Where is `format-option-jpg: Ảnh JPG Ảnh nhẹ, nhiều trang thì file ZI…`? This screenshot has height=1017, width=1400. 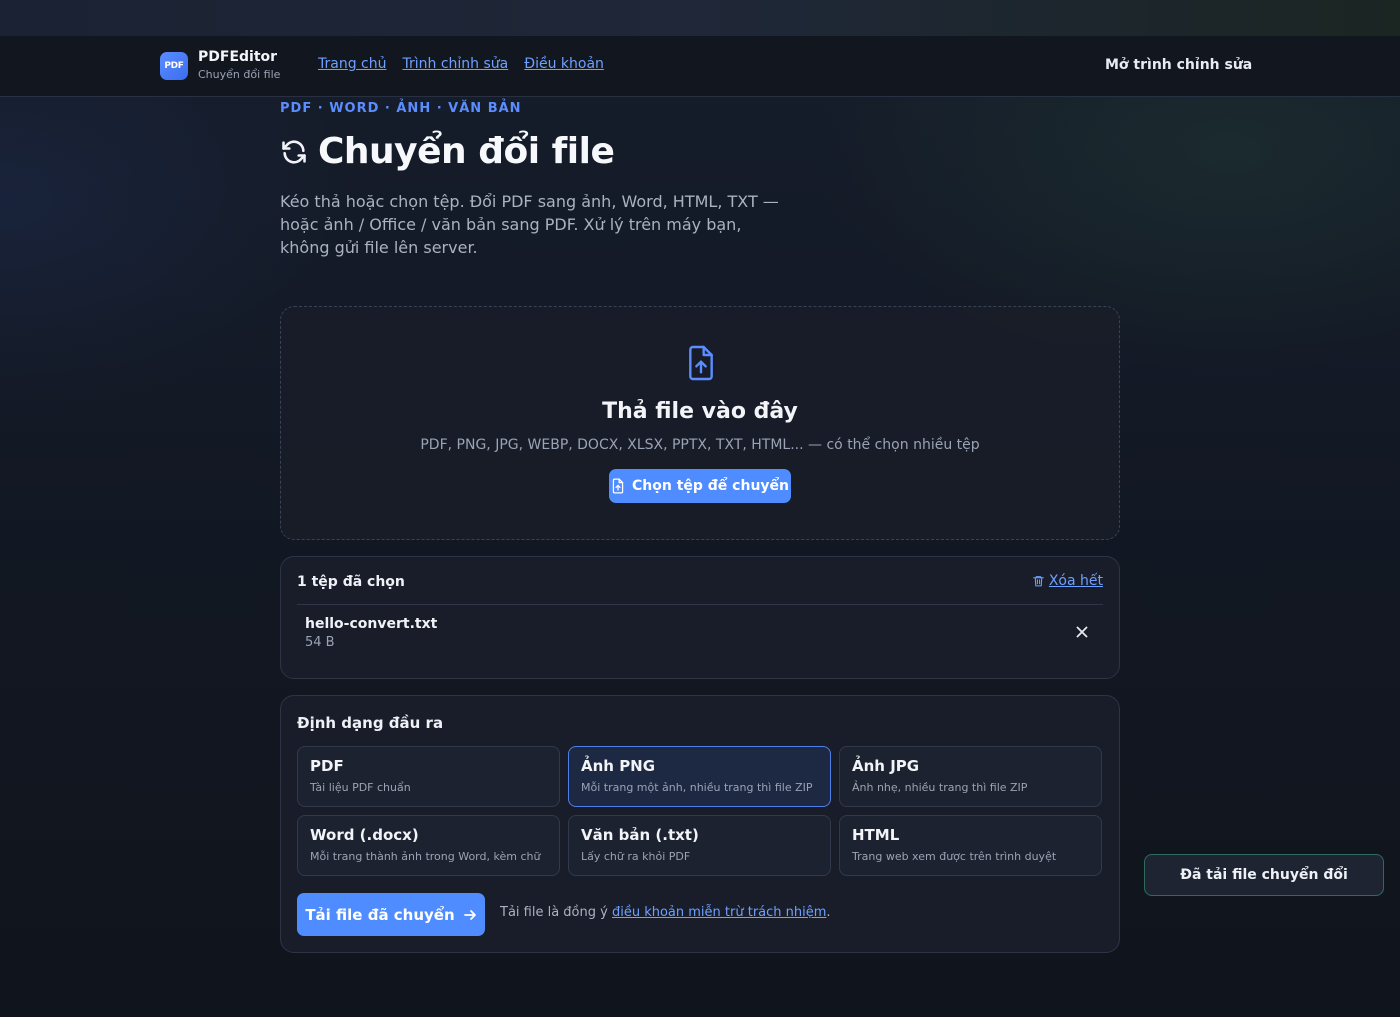
format-option-jpg: Ảnh JPG Ảnh nhẹ, nhiều trang thì file ZI… is located at coordinates (970, 776).